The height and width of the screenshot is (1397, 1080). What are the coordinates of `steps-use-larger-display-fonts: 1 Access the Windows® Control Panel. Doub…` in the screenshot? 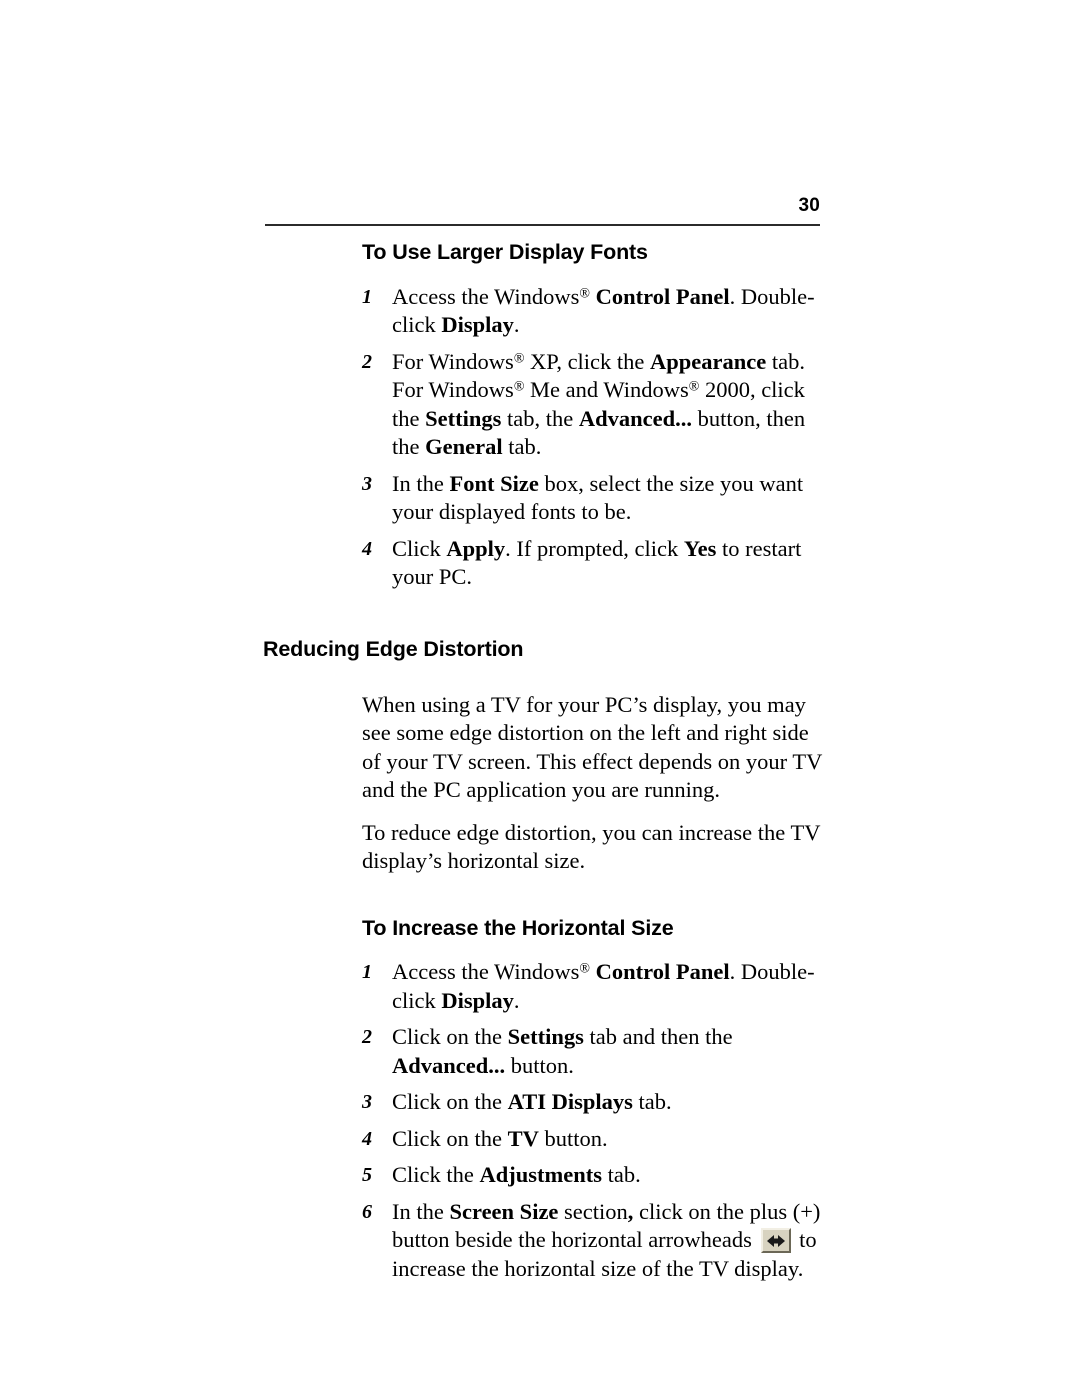 It's located at (543, 437).